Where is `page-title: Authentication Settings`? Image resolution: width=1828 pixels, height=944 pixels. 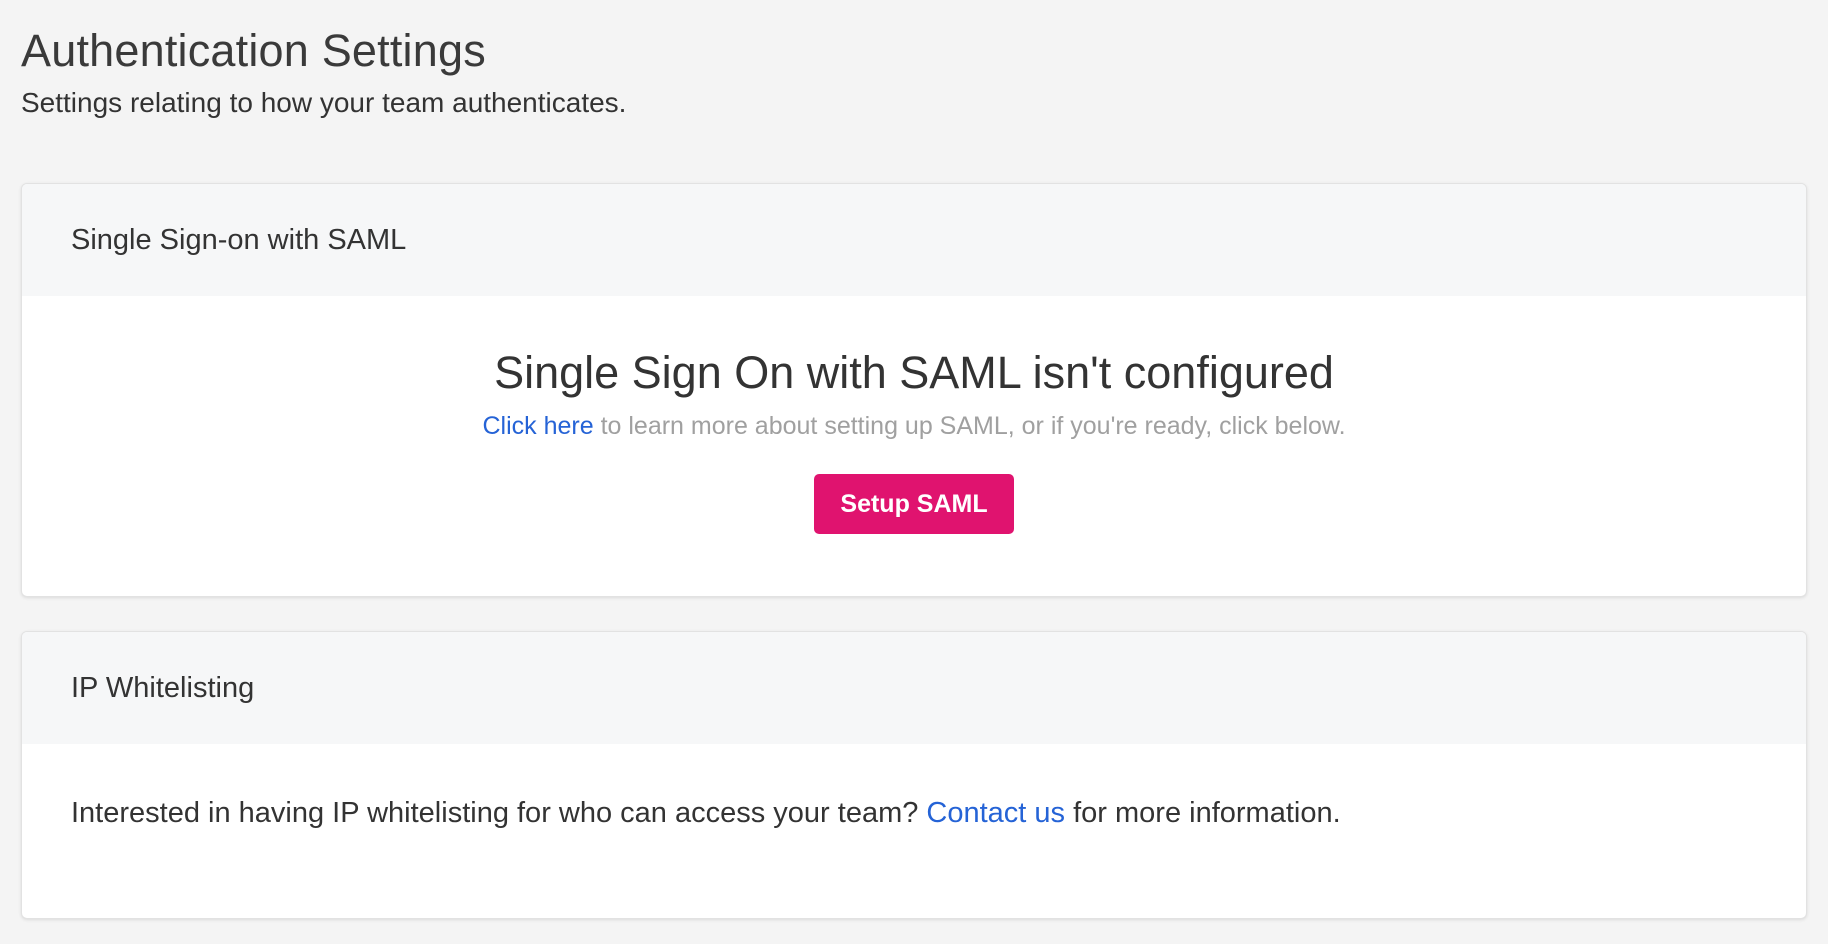 page-title: Authentication Settings is located at coordinates (253, 50).